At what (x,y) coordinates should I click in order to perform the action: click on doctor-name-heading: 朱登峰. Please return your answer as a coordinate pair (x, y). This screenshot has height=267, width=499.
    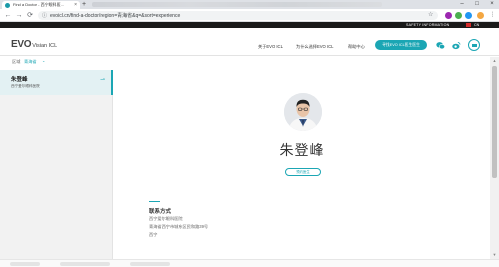
    Looking at the image, I should click on (302, 150).